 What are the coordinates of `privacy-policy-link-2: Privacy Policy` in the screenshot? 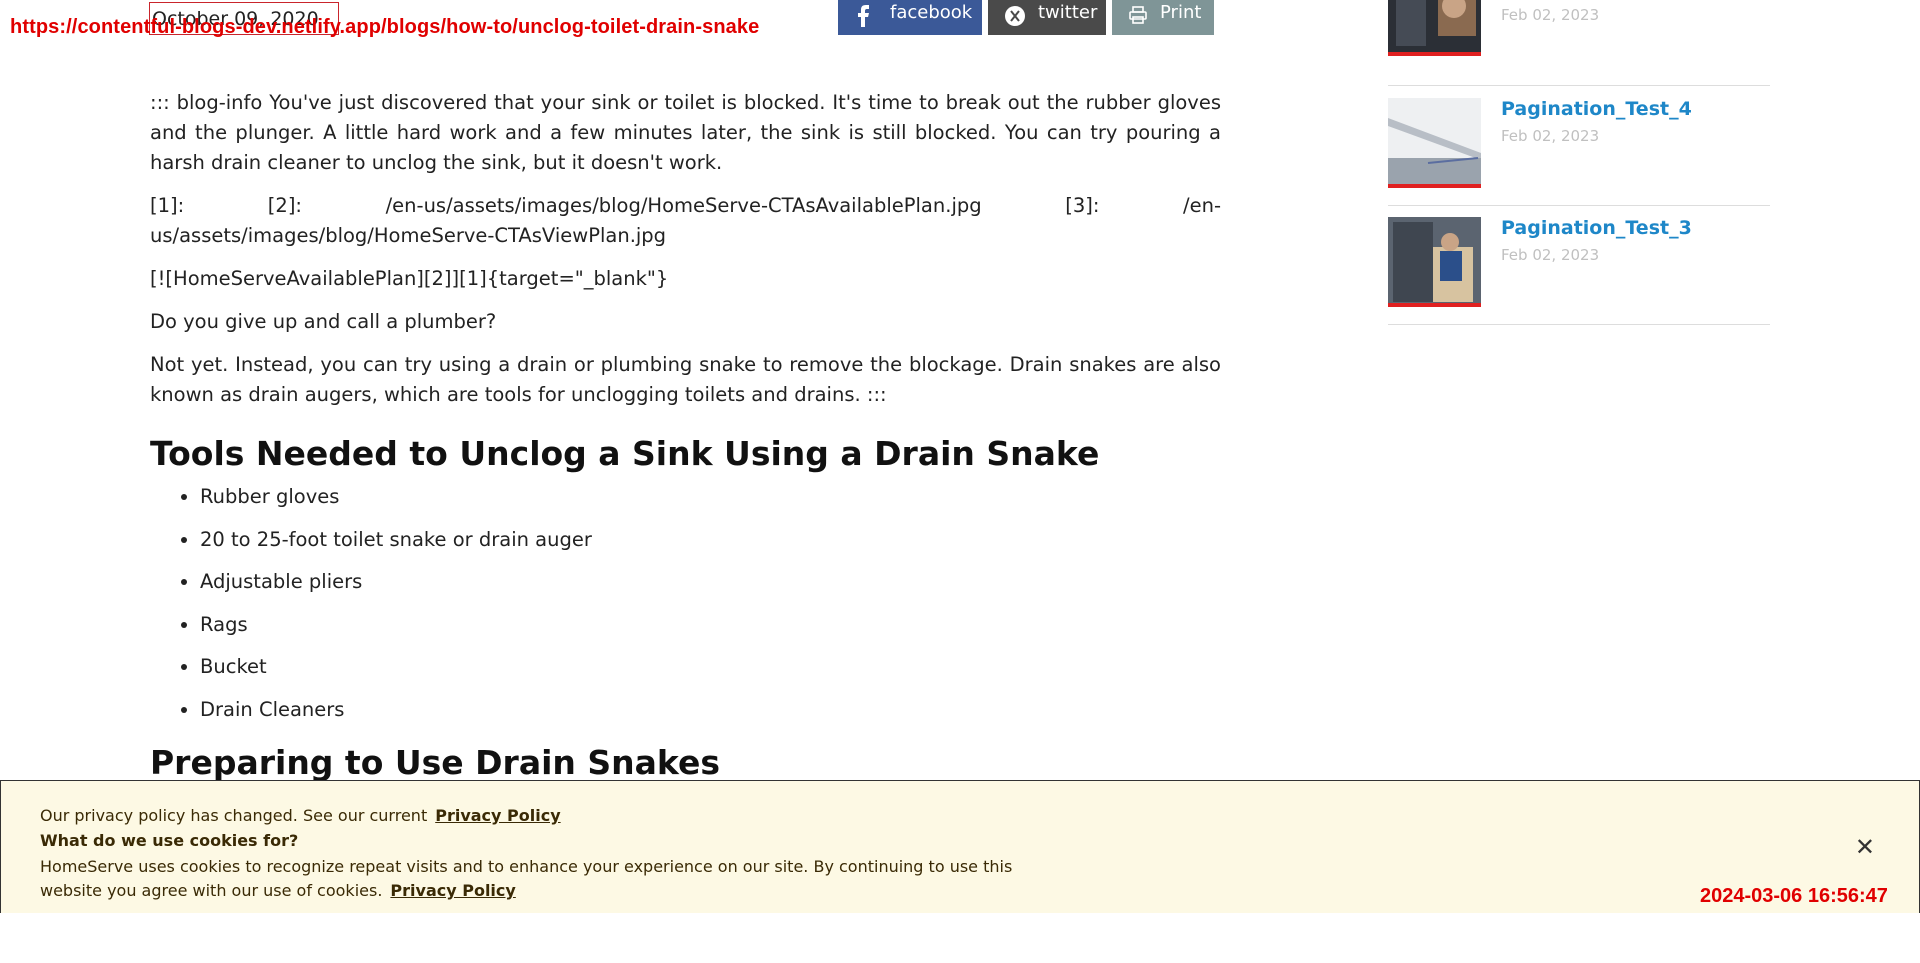 It's located at (452, 890).